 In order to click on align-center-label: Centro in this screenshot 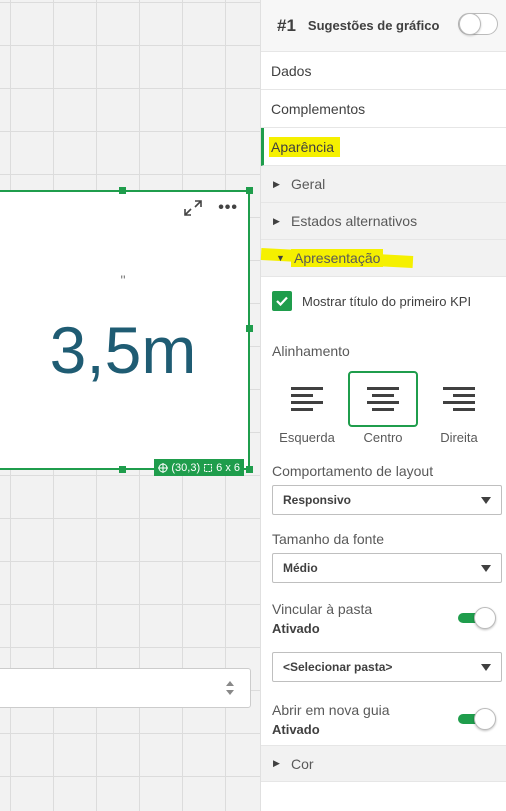, I will do `click(383, 437)`.